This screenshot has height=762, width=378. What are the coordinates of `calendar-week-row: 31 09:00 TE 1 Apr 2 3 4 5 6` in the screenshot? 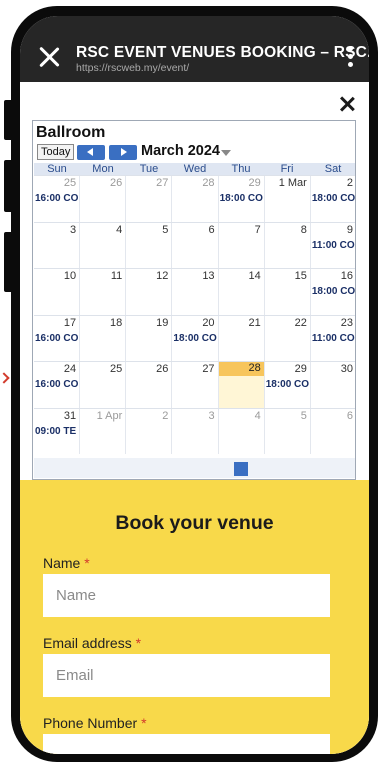 It's located at (194, 431).